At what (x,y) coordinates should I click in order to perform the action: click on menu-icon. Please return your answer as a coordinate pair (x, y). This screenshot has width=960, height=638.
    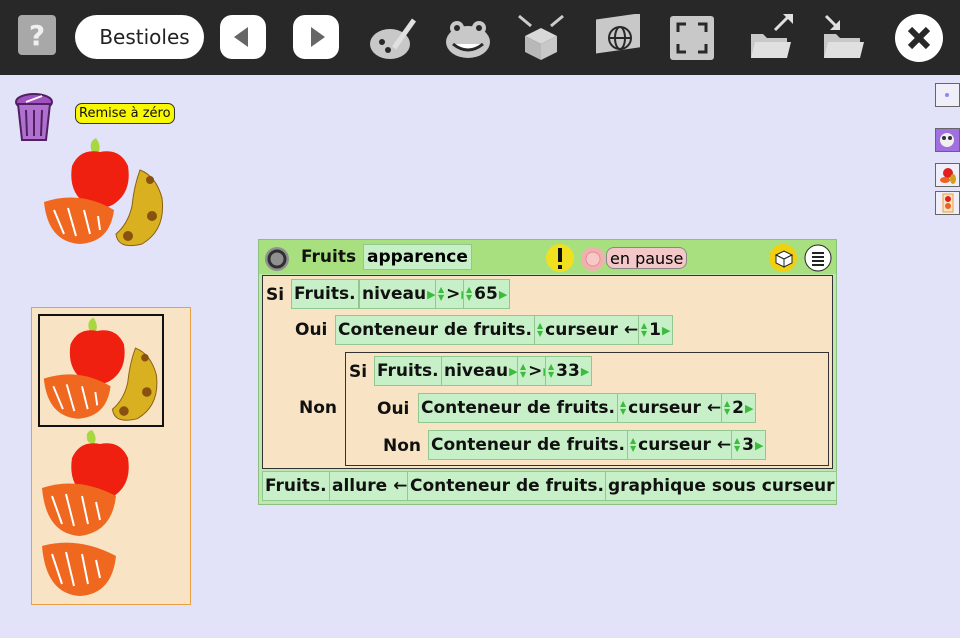
    Looking at the image, I should click on (818, 258).